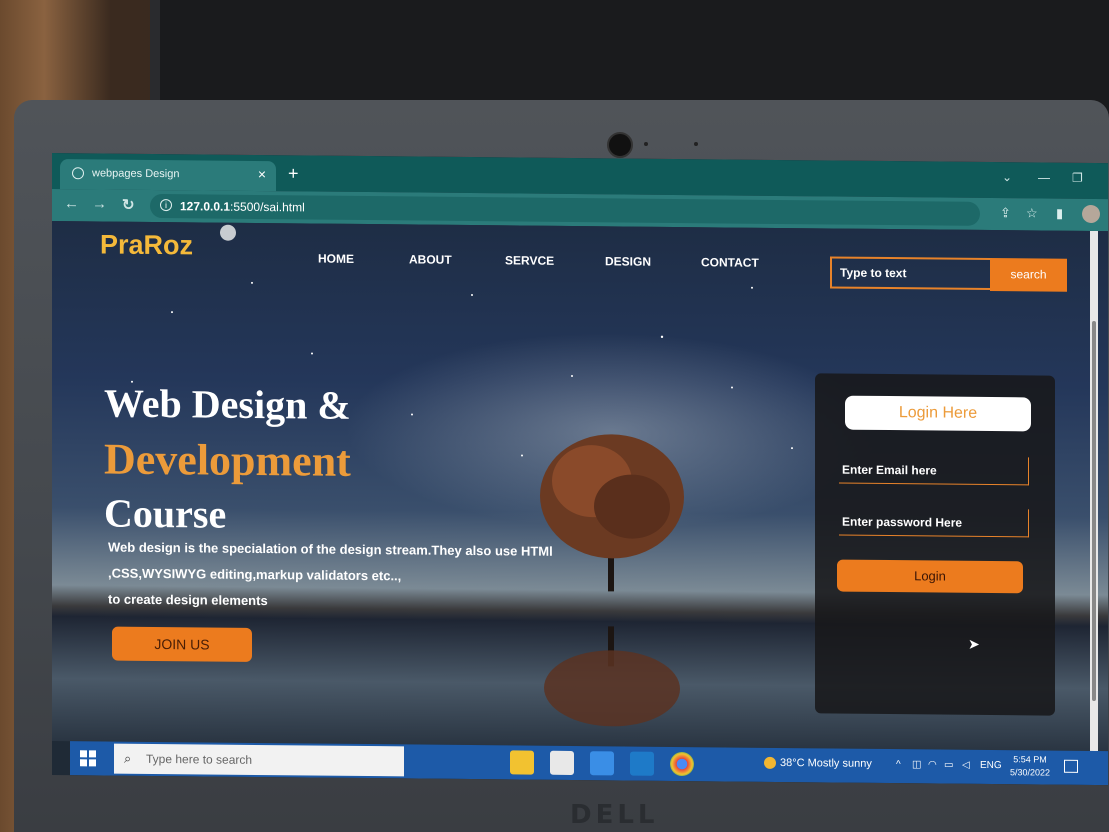 This screenshot has width=1109, height=832. I want to click on page-scrollbar, so click(1094, 491).